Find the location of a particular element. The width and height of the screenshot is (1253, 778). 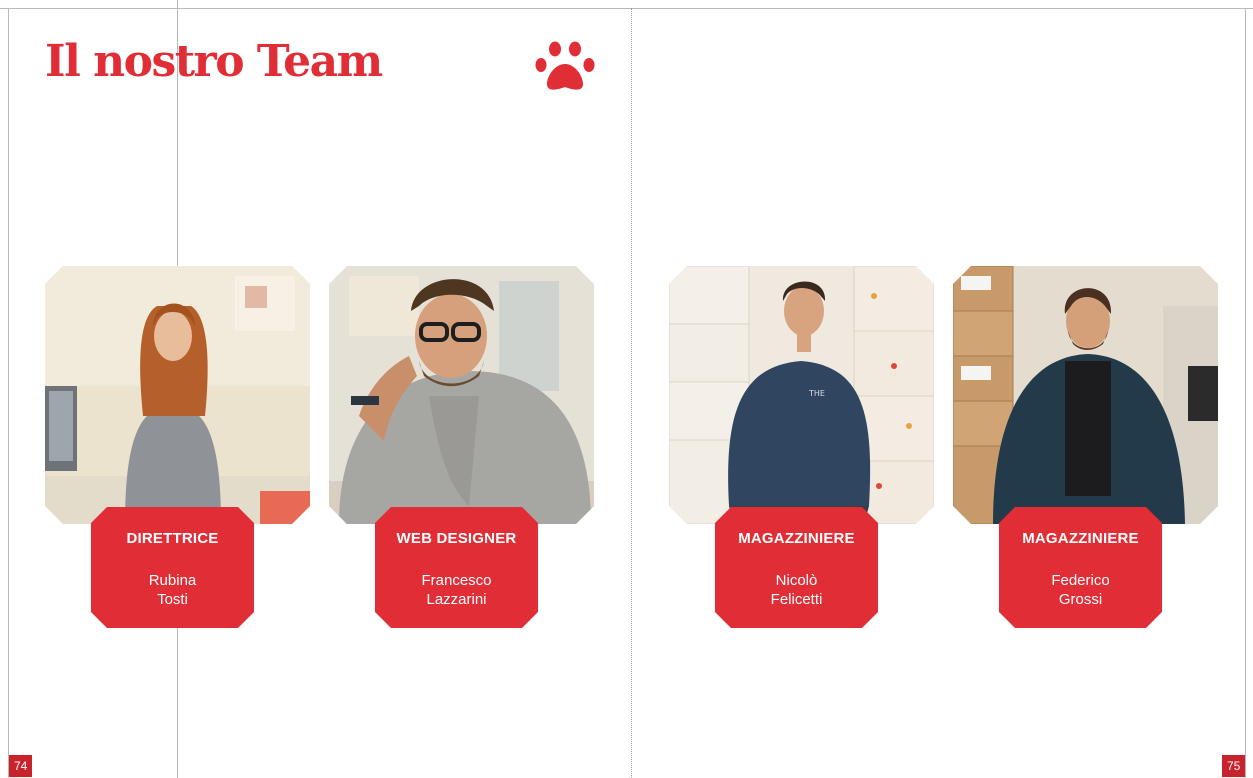

first-name: Rubina is located at coordinates (172, 580).